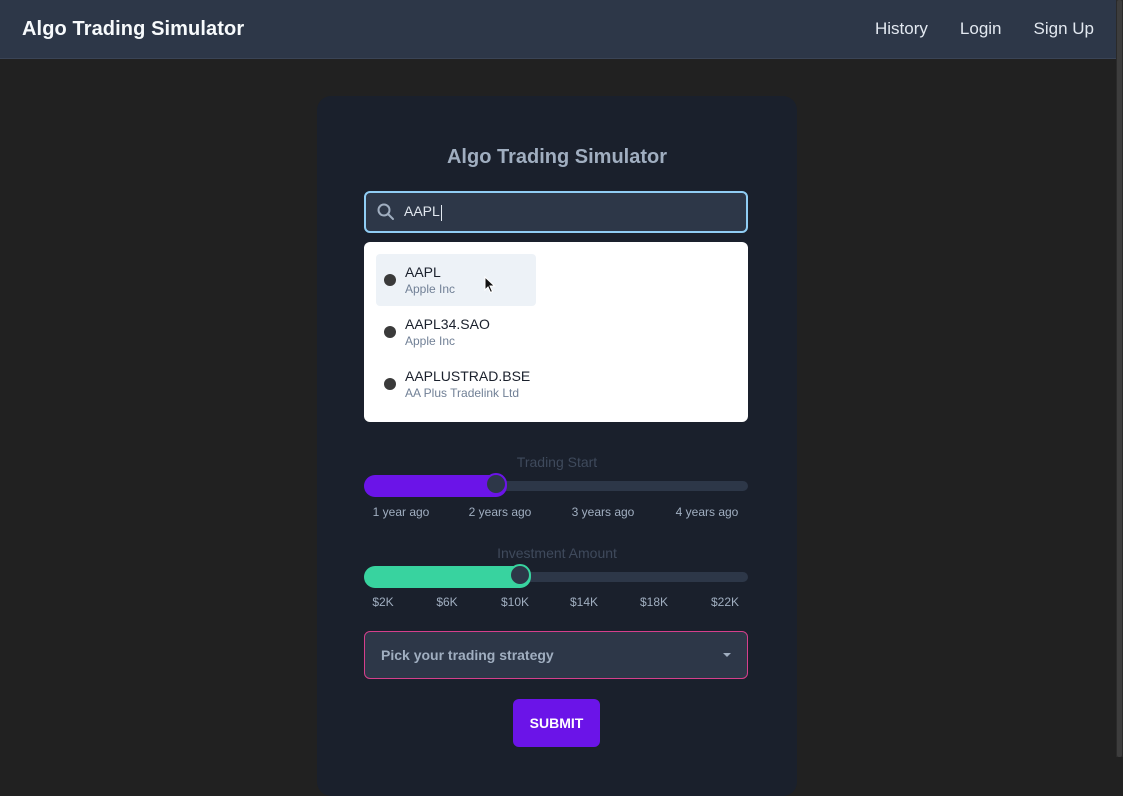 Image resolution: width=1123 pixels, height=796 pixels. I want to click on ticker-search-box: AAPL, so click(556, 212).